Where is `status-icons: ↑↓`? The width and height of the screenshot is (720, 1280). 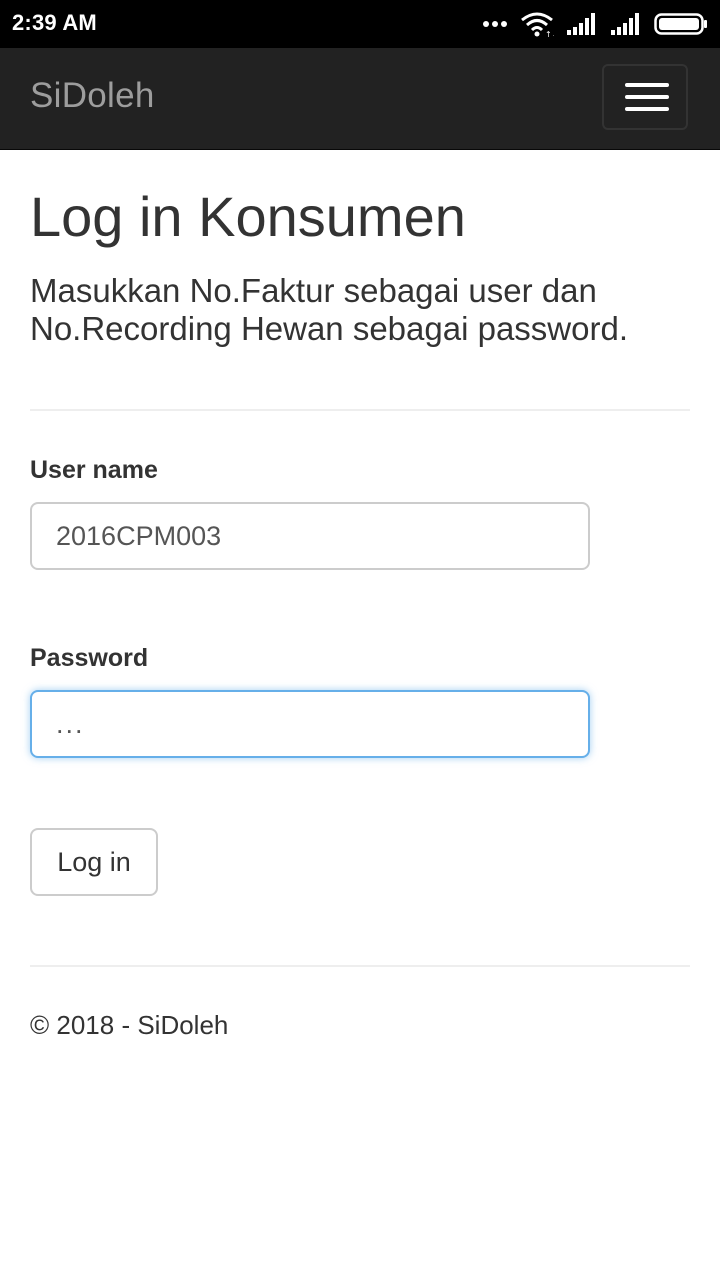
status-icons: ↑↓ is located at coordinates (595, 24).